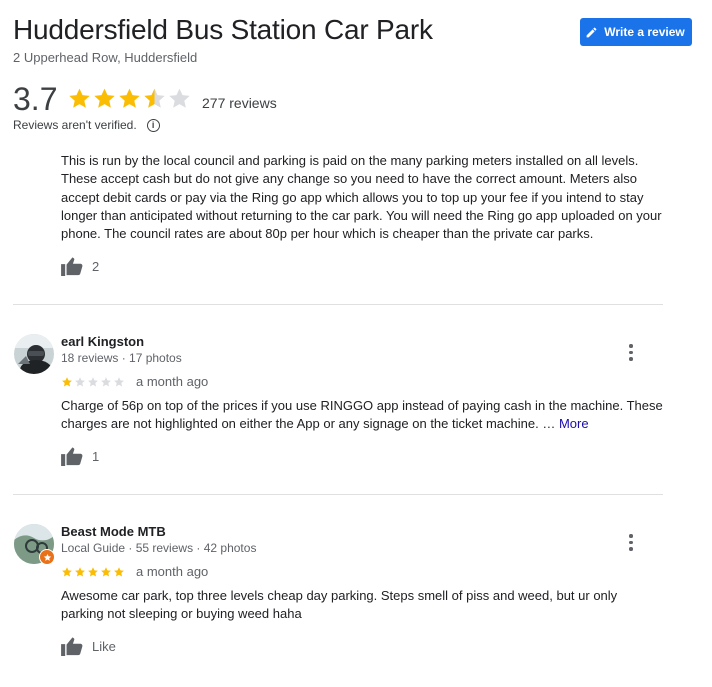 The height and width of the screenshot is (687, 712). Describe the element at coordinates (96, 456) in the screenshot. I see `like-count: 1` at that location.